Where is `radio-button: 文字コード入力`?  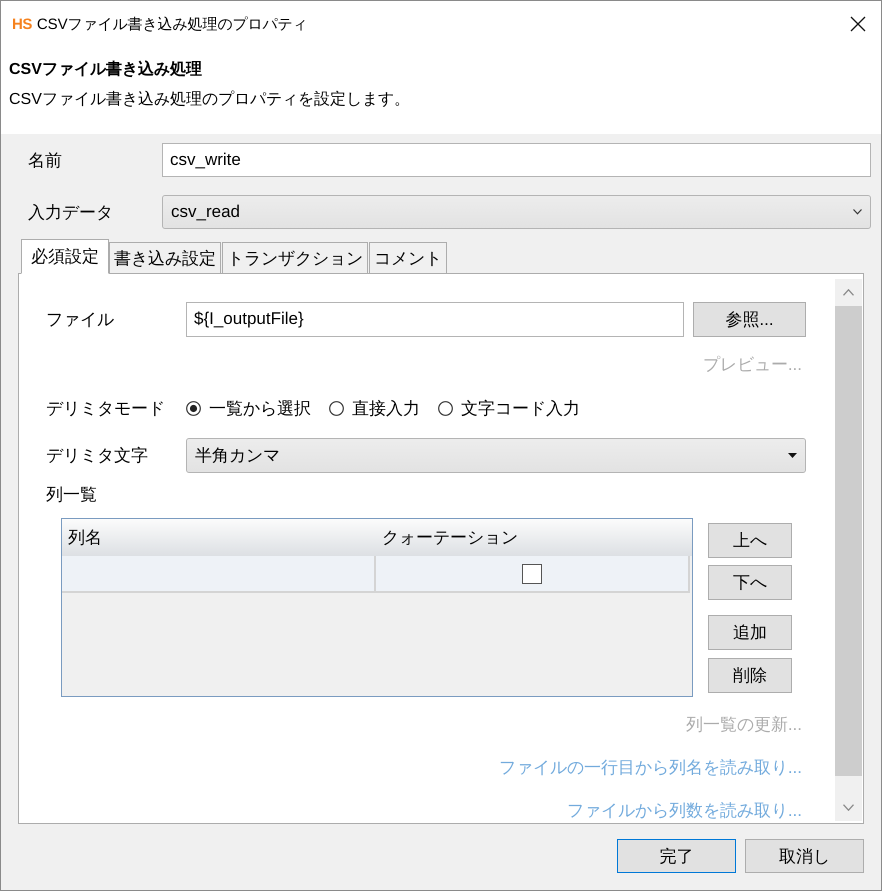 radio-button: 文字コード入力 is located at coordinates (509, 408).